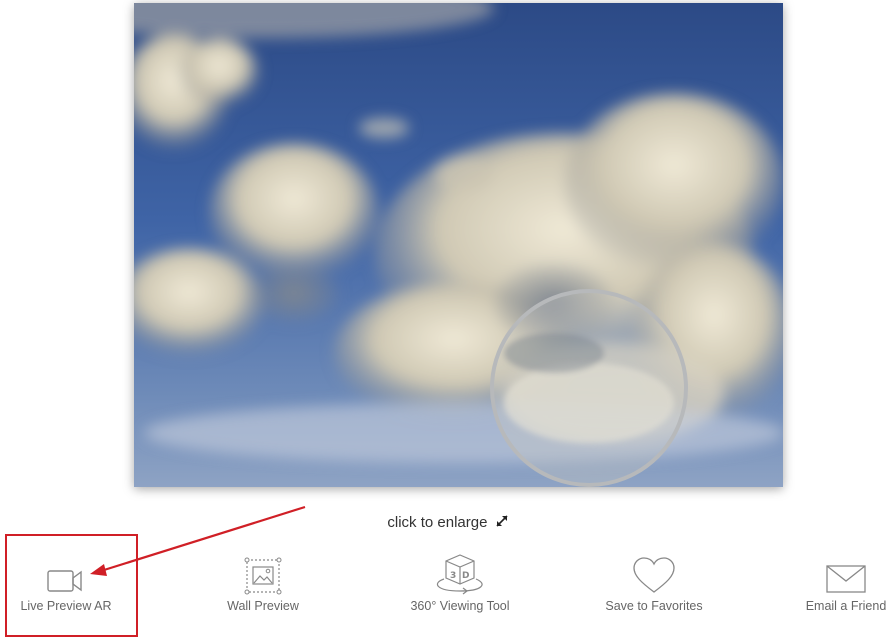 Image resolution: width=896 pixels, height=644 pixels. I want to click on wall-preview-button: Wall Preview, so click(263, 593).